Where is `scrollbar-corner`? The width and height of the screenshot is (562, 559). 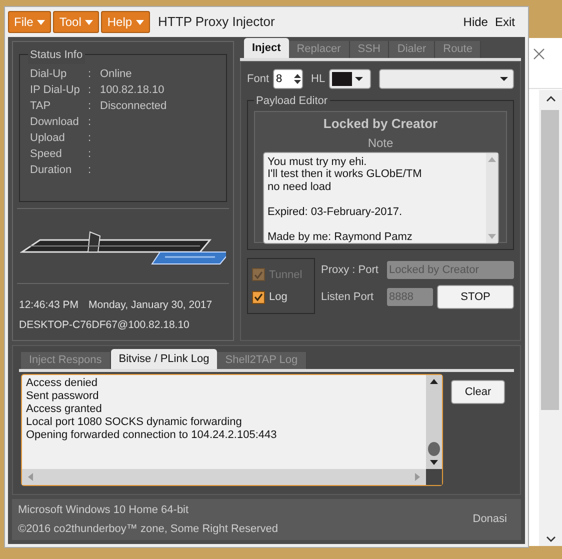
scrollbar-corner is located at coordinates (434, 477).